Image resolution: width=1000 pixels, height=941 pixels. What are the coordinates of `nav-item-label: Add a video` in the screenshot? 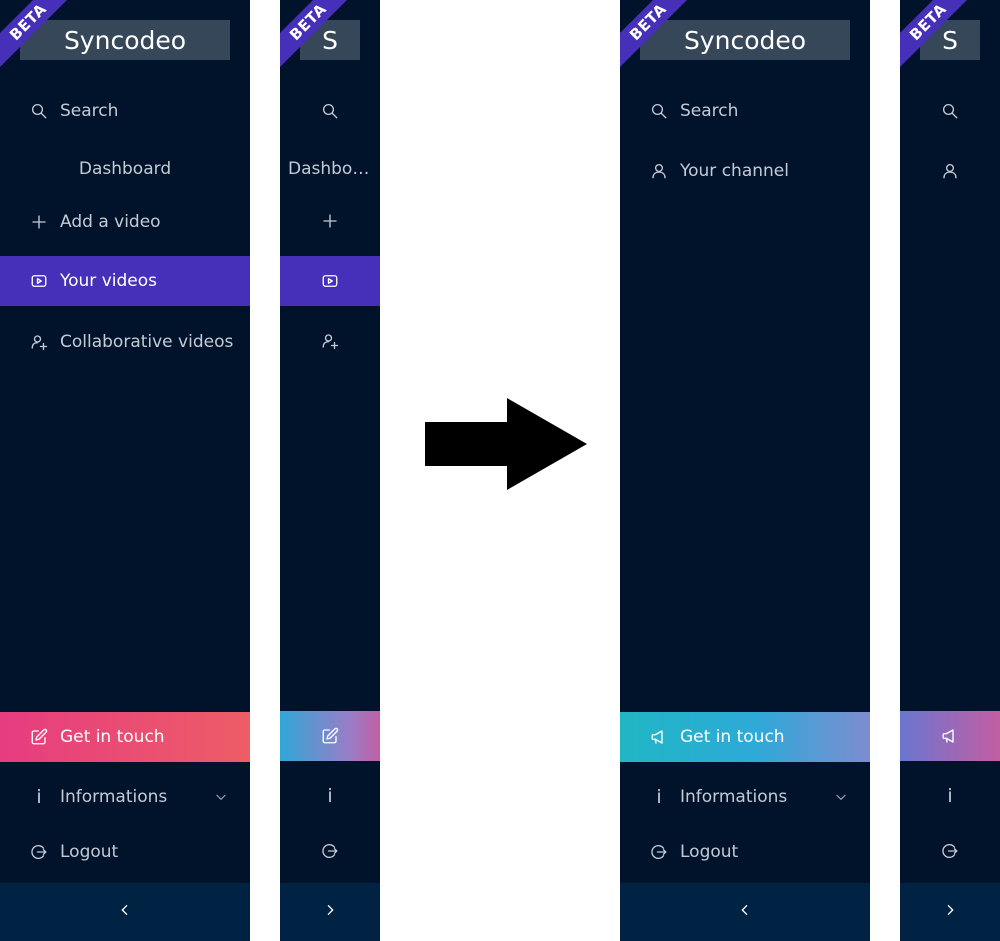 It's located at (110, 222).